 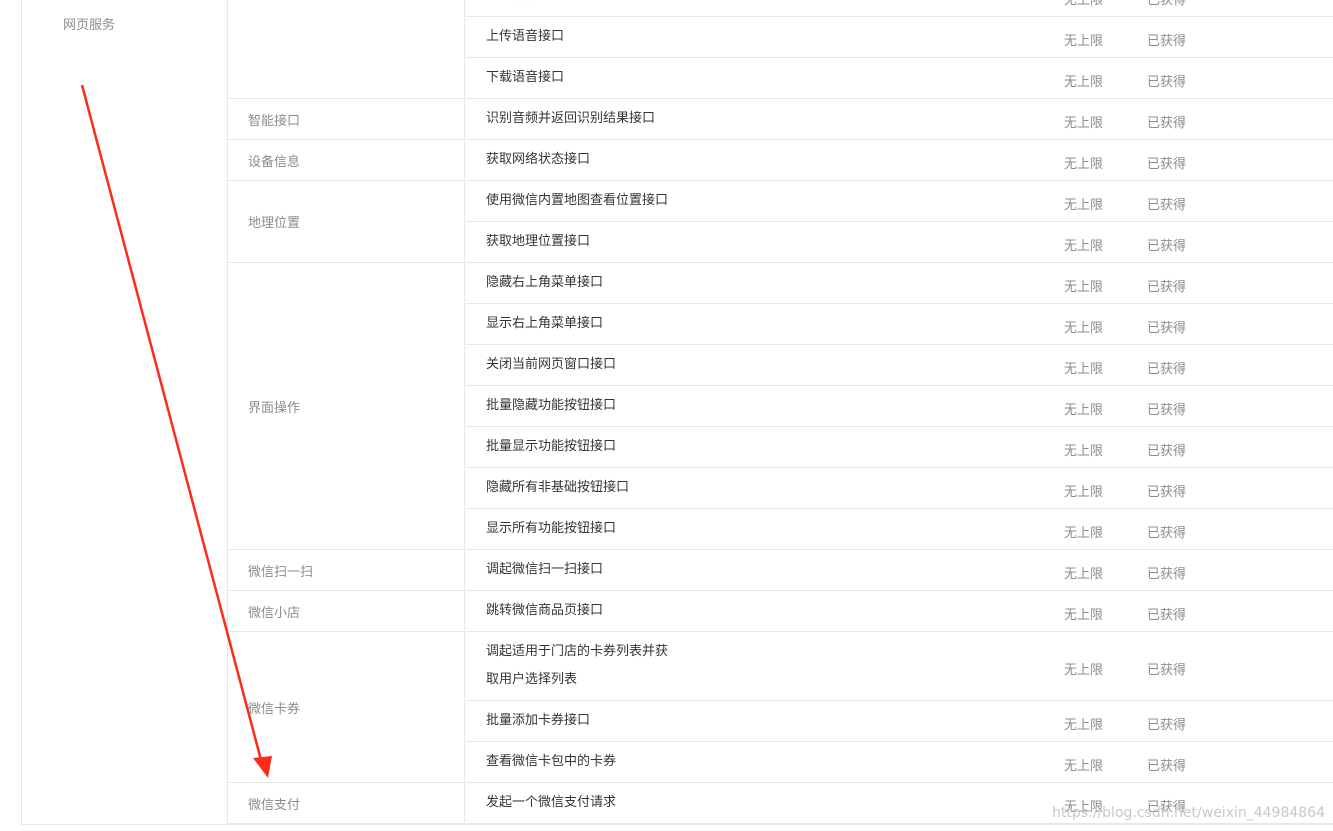 I want to click on api-name: 下载语音接口, so click(x=525, y=77).